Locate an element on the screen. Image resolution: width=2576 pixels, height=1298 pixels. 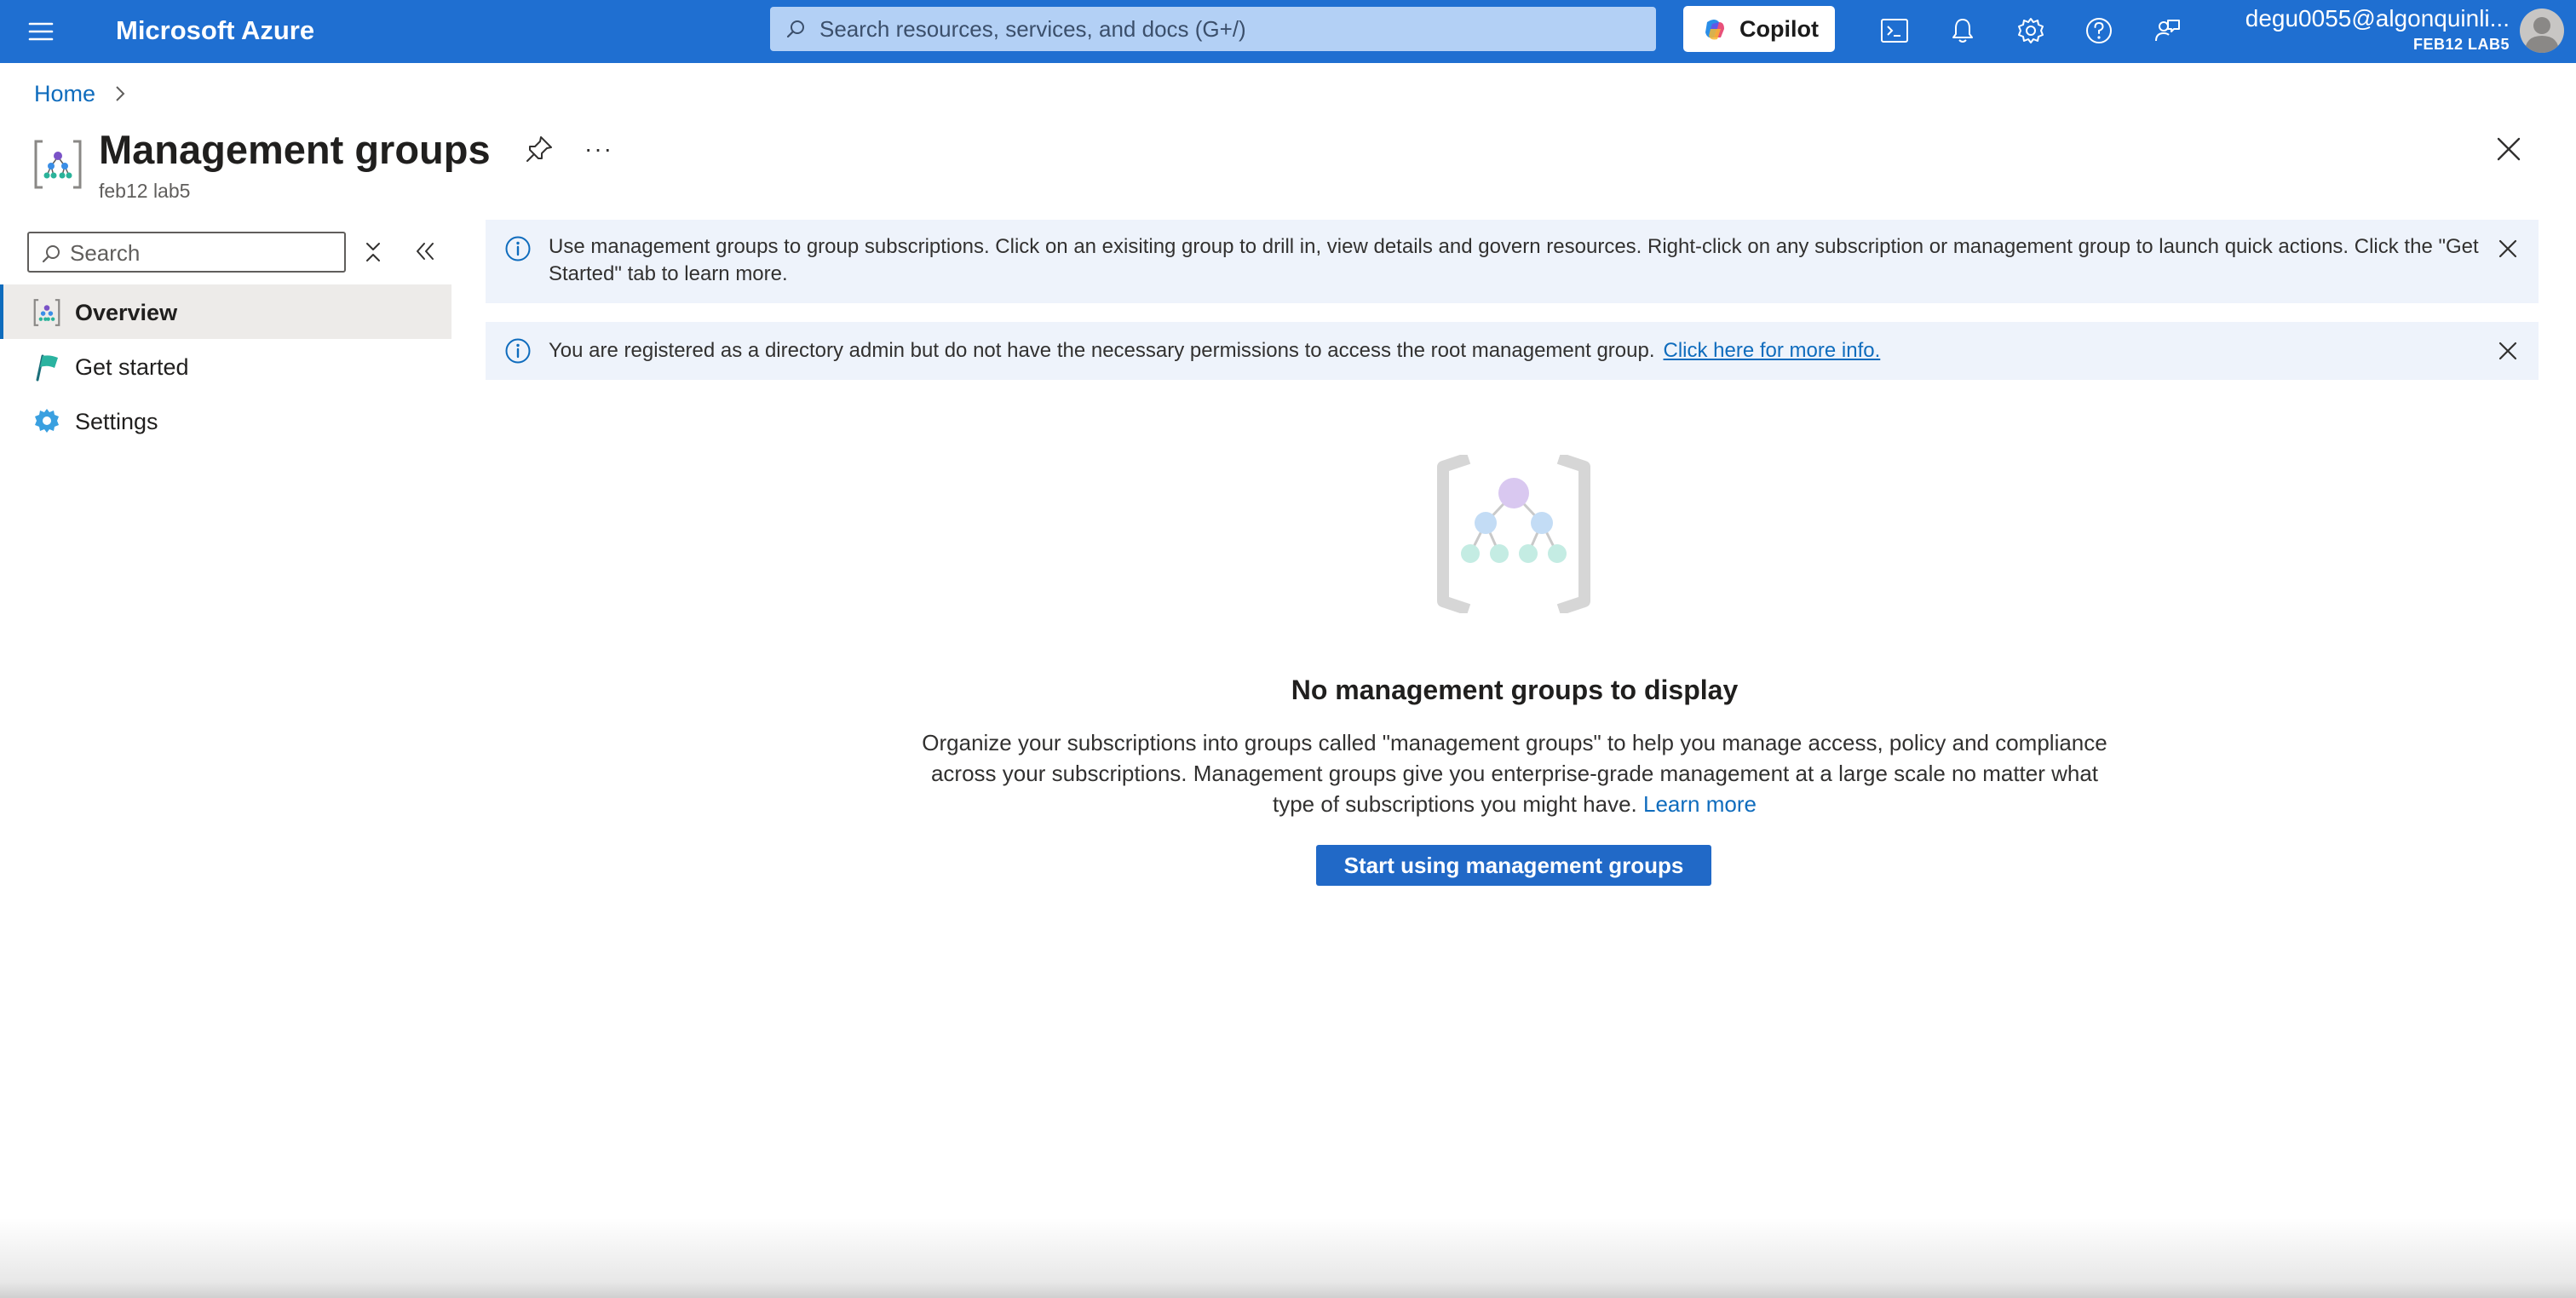
sidebar-item-settings: Settings is located at coordinates (226, 421).